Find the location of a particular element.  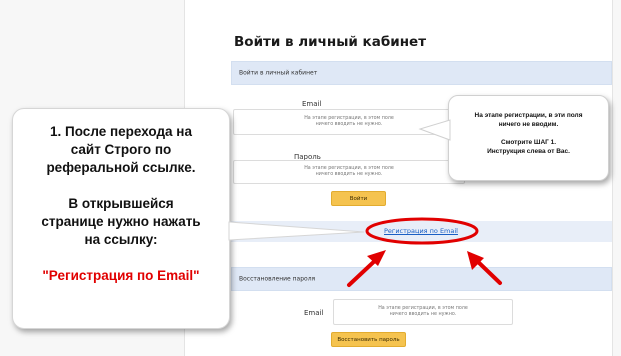

red-ellipse-highlight is located at coordinates (422, 231).